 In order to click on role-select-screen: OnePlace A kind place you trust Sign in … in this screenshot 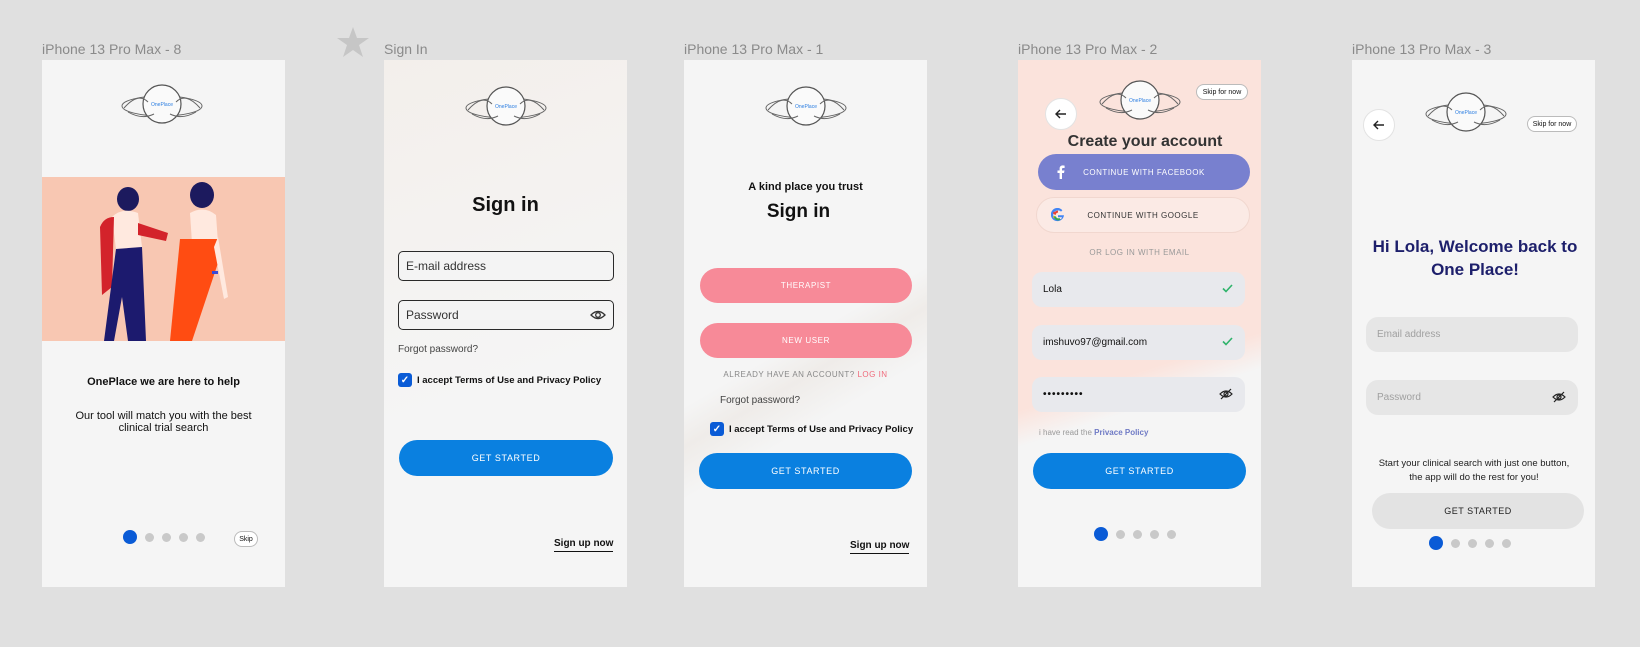, I will do `click(805, 323)`.